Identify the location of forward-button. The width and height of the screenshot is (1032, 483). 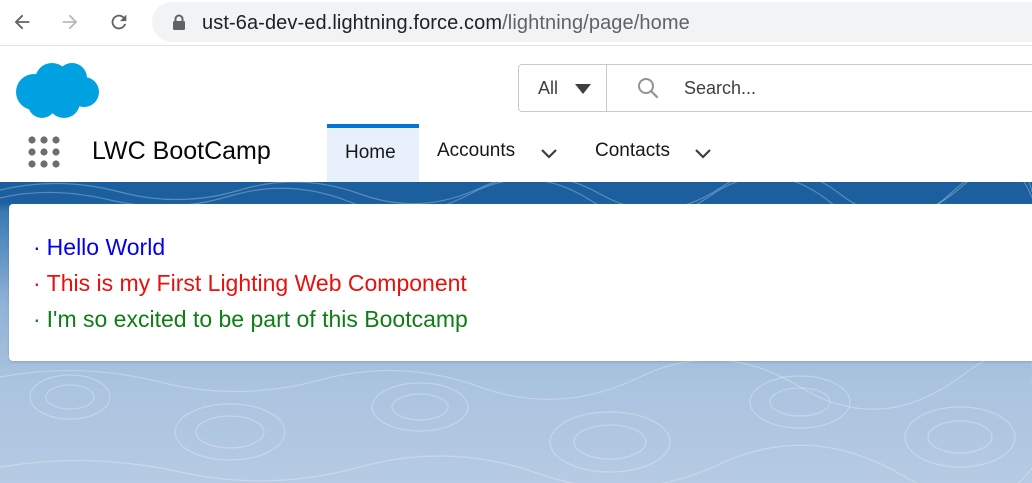
(70, 22).